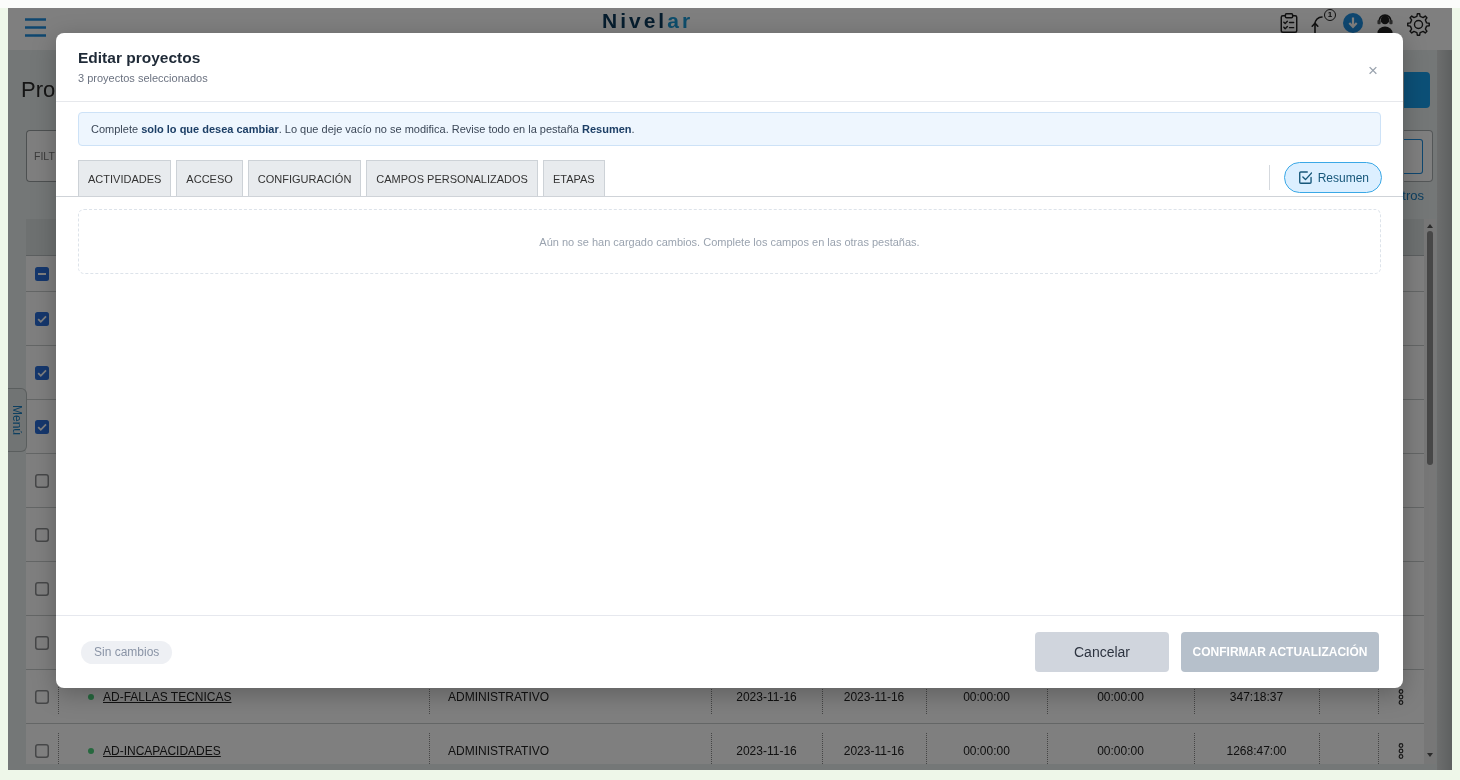 The image size is (1460, 780). What do you see at coordinates (127, 652) in the screenshot?
I see `status-pill: Sin cambios` at bounding box center [127, 652].